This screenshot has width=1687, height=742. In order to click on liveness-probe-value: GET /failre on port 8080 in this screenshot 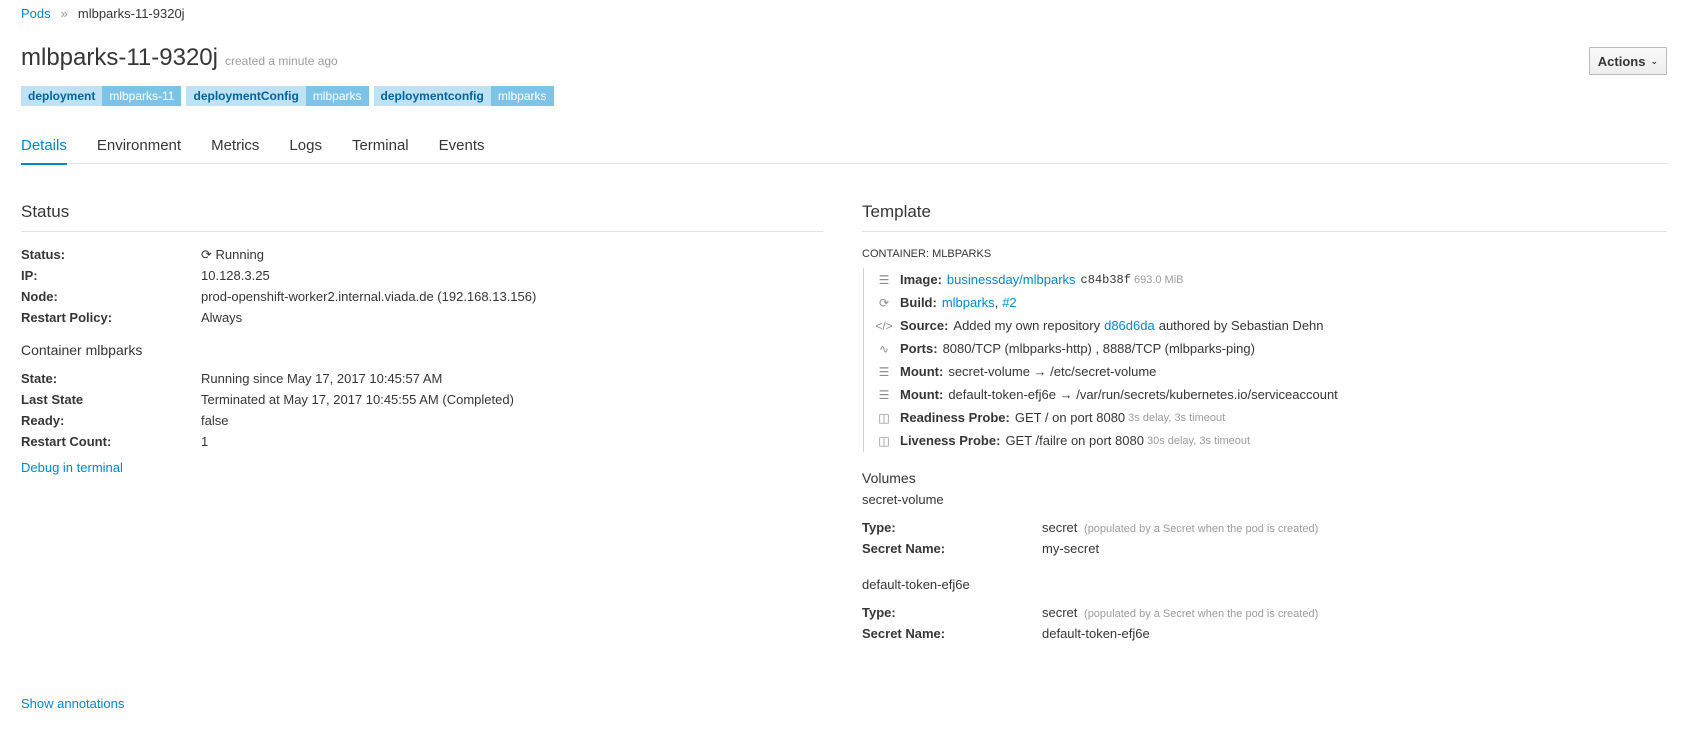, I will do `click(1074, 440)`.